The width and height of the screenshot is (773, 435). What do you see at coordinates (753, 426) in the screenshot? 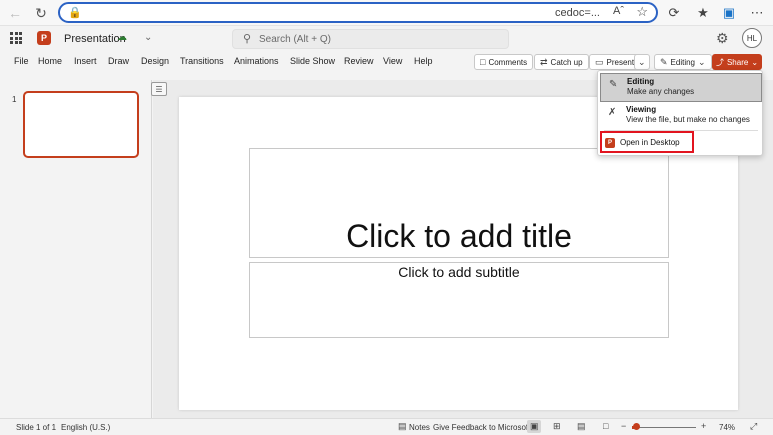
I see `fit-slide-icon: ⤢` at bounding box center [753, 426].